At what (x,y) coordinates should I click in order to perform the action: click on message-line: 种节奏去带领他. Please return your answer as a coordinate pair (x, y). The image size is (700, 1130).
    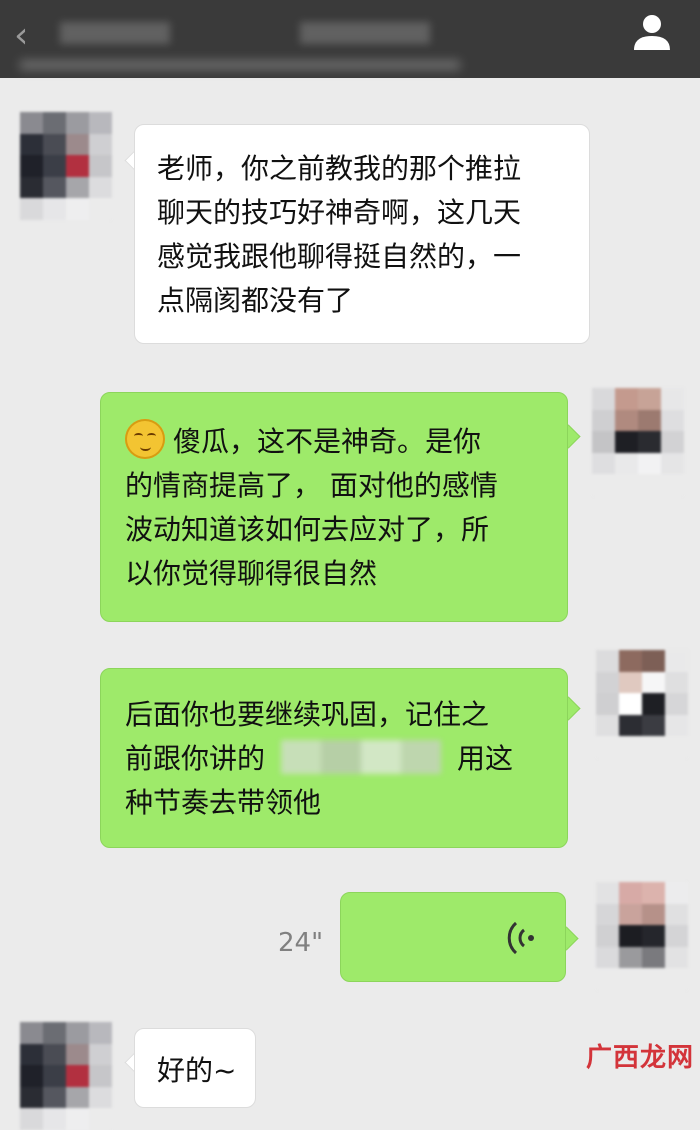
    Looking at the image, I should click on (223, 802).